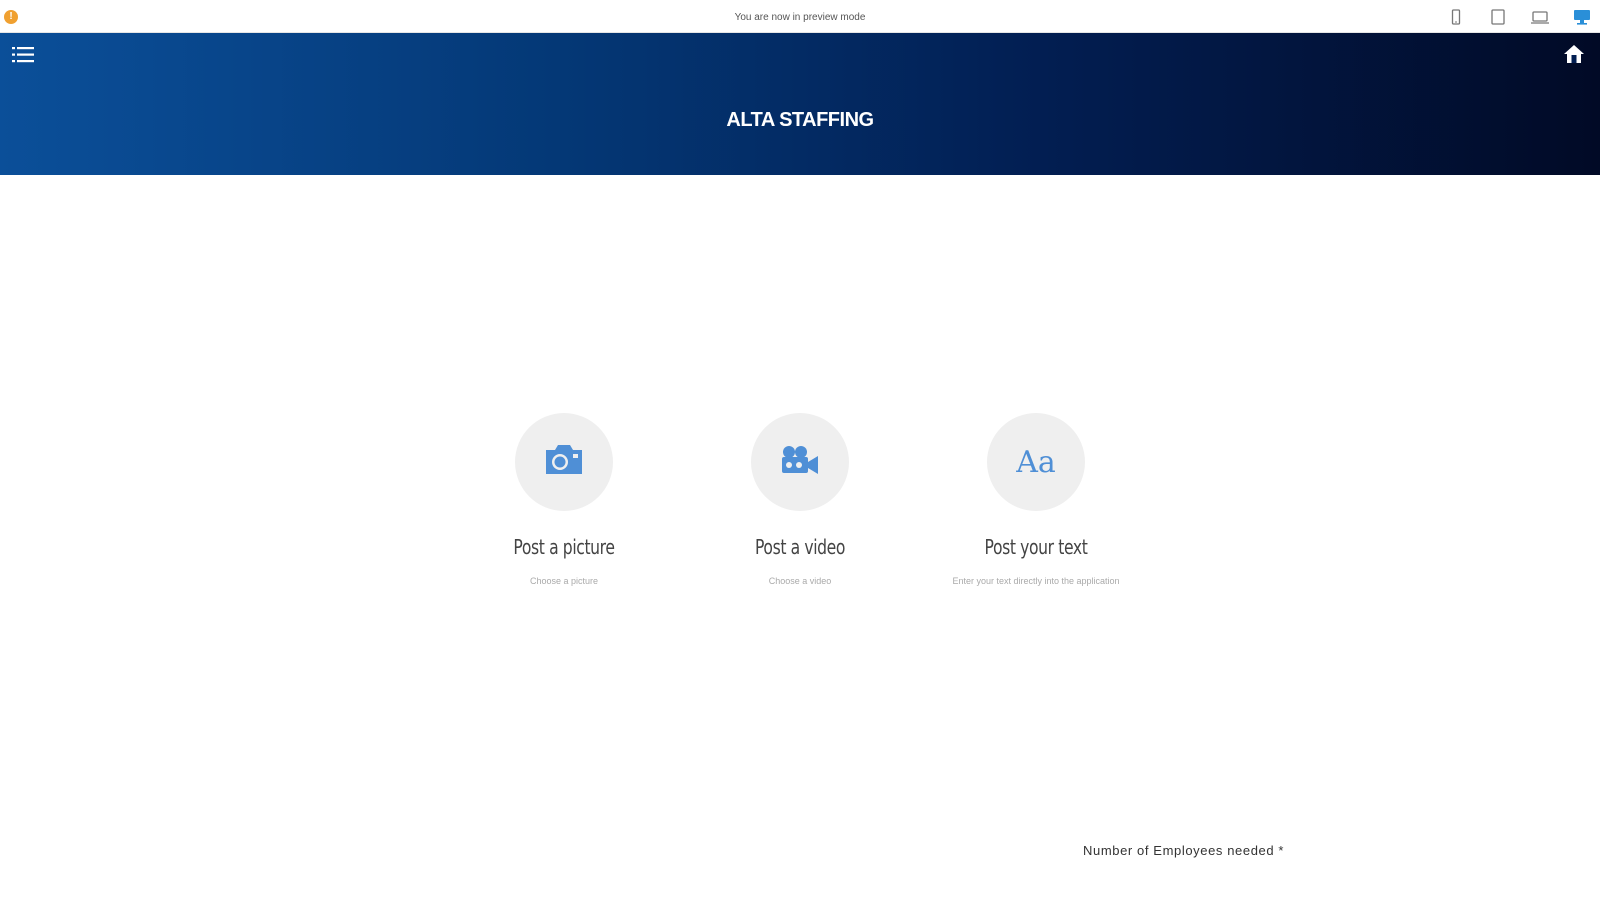  I want to click on post-picture-subtitle: Choose a picture, so click(564, 581).